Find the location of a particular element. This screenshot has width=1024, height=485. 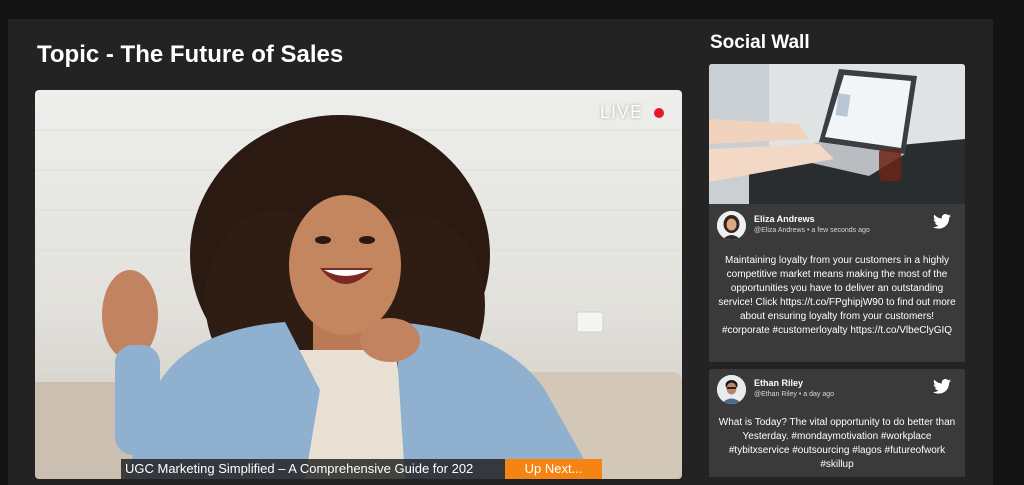

post-meta: @Eliza Andrews • a few seconds ago is located at coordinates (812, 230).